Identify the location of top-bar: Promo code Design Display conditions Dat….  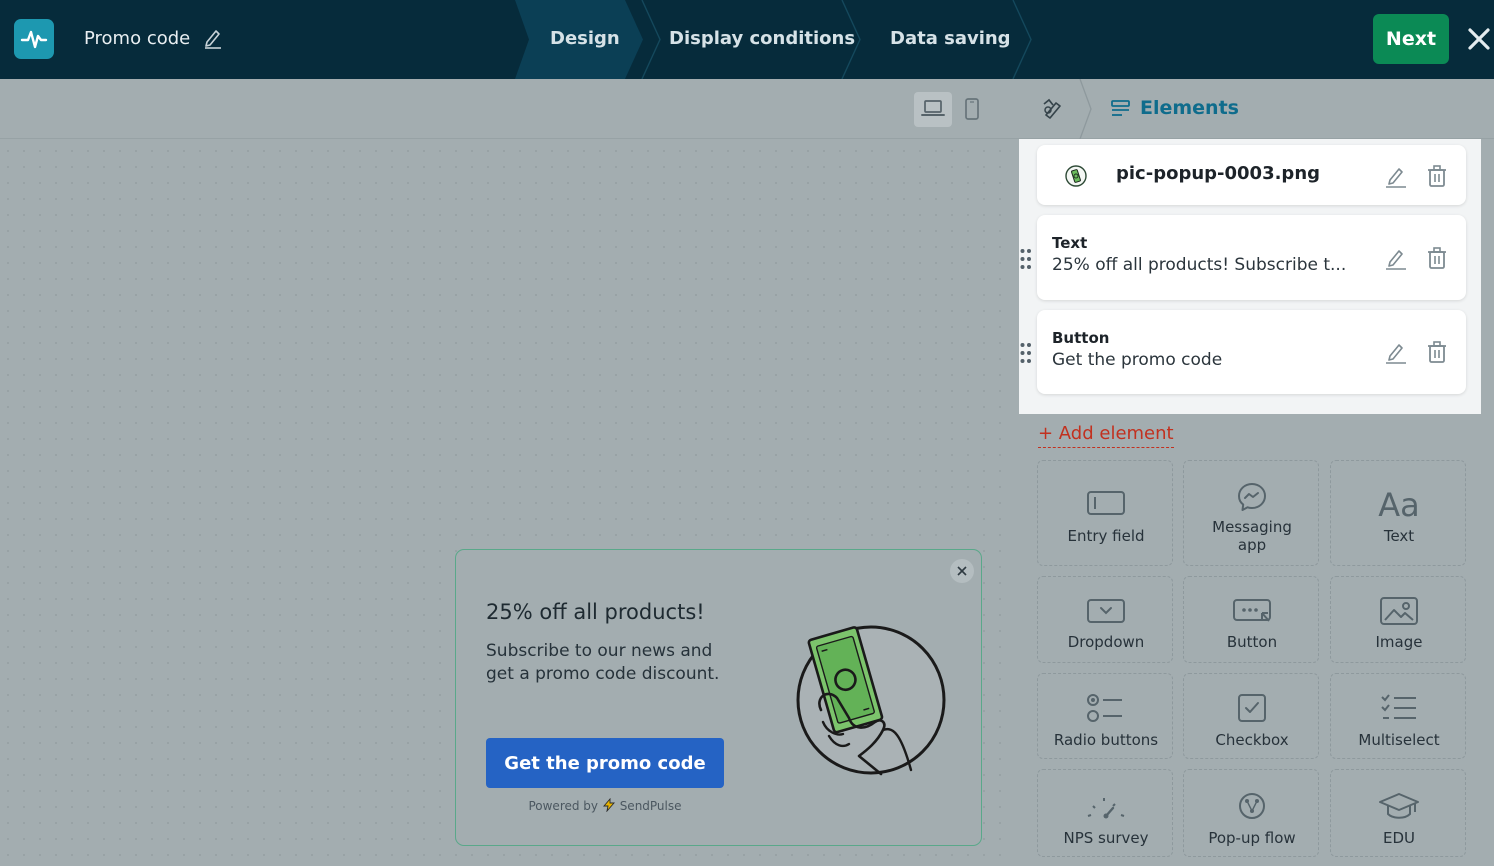
(747, 39).